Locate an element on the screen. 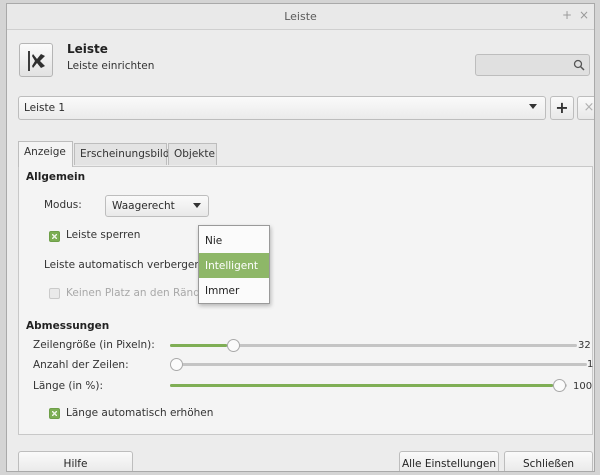  row-size-slider-handle is located at coordinates (233, 345).